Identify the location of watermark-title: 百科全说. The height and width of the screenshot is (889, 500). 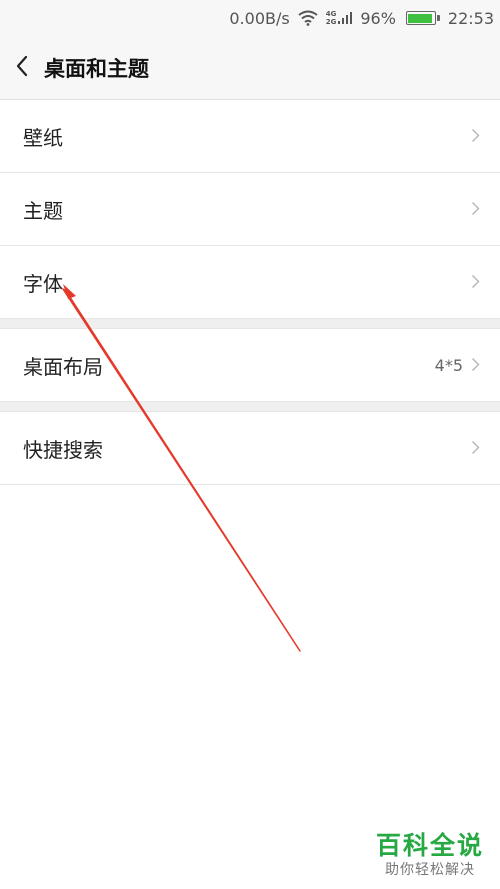
(429, 845).